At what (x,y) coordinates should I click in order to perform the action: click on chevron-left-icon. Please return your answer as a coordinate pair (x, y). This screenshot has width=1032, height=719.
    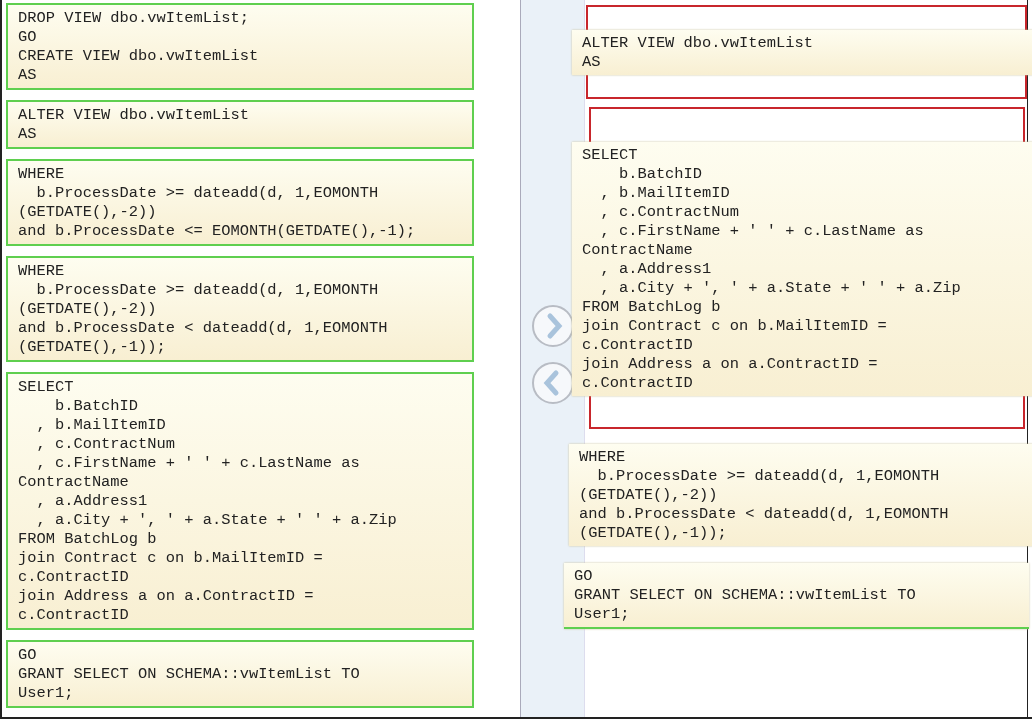
    Looking at the image, I should click on (553, 383).